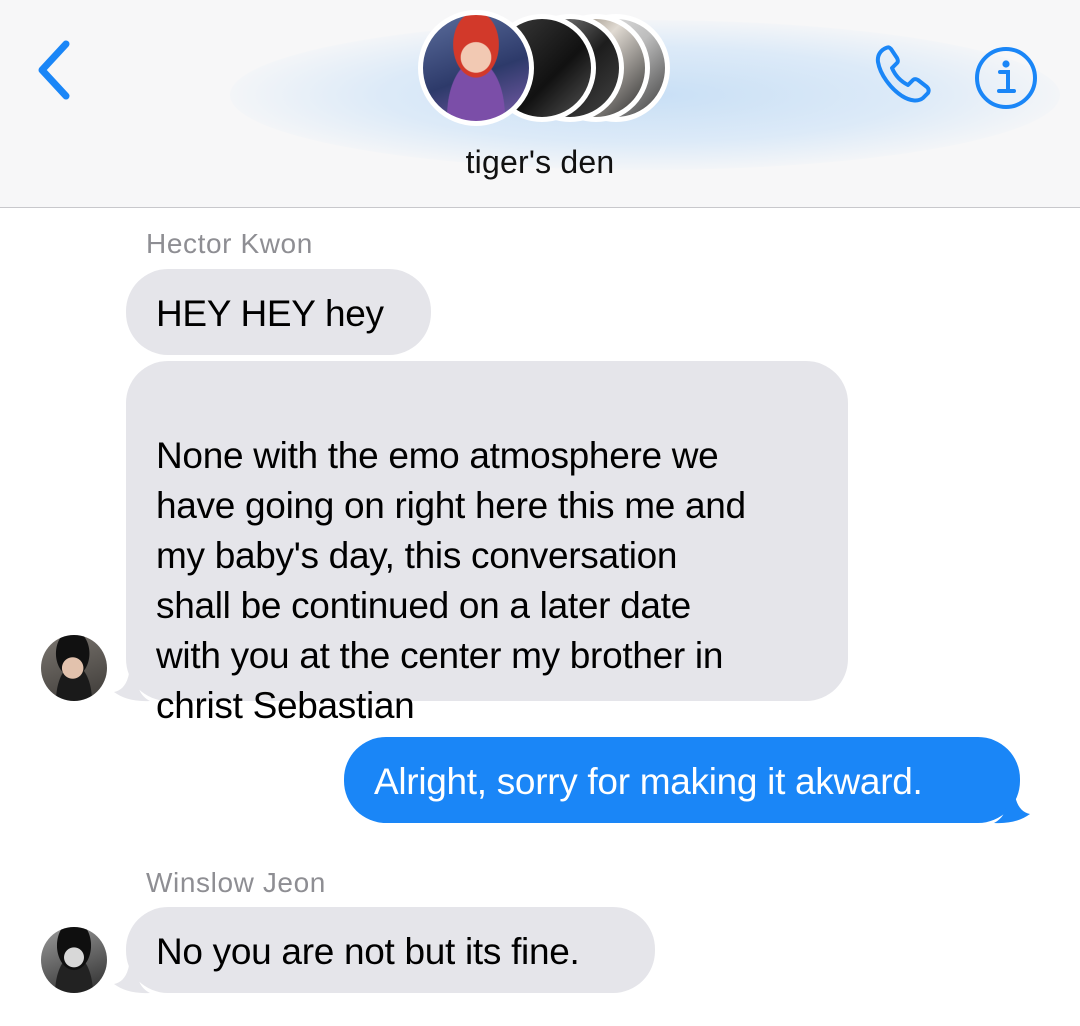 The height and width of the screenshot is (1026, 1080). I want to click on info-button, so click(1006, 78).